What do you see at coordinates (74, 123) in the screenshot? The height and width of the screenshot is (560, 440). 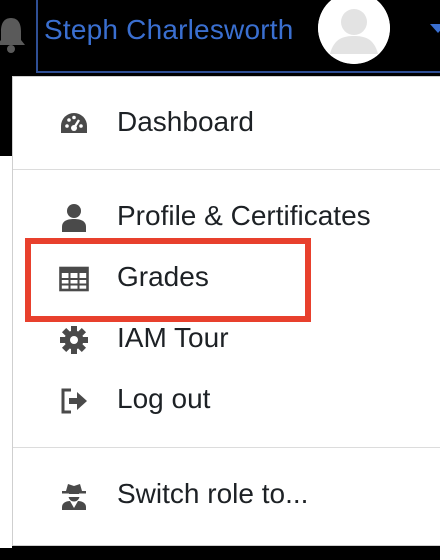 I see `dashboard-gauge-icon` at bounding box center [74, 123].